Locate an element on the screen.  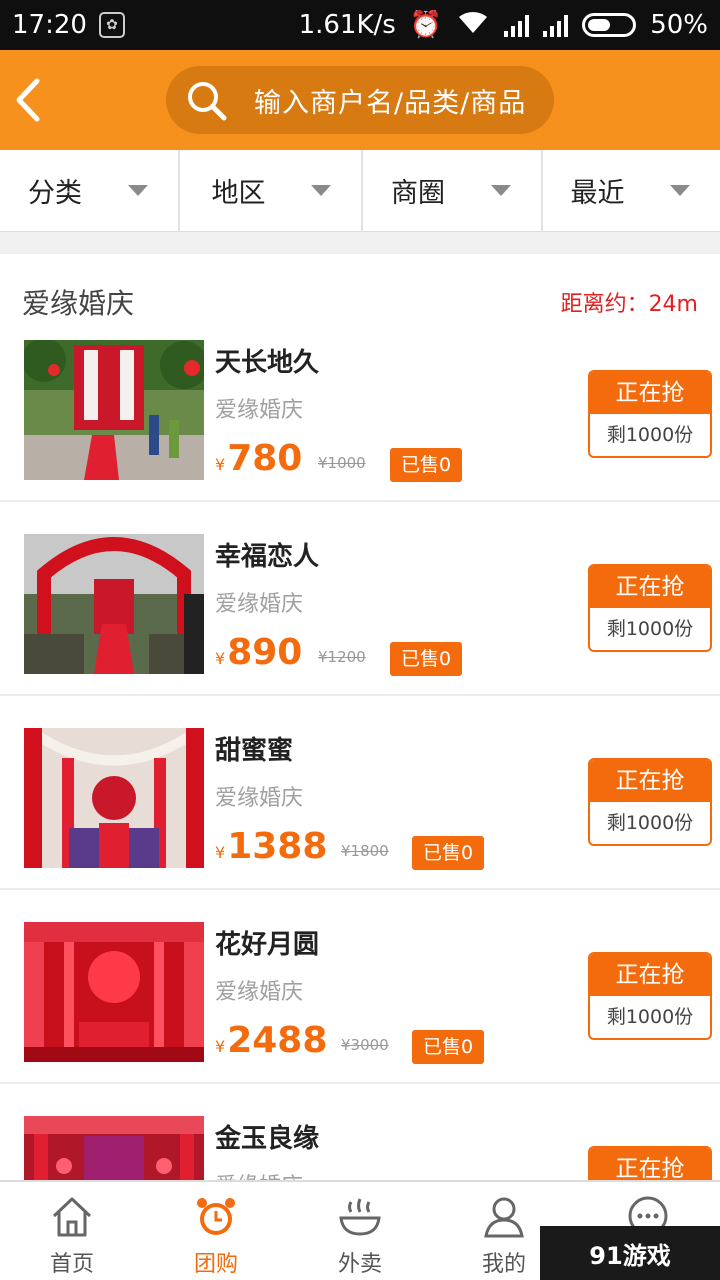
signal-icon is located at coordinates (517, 25).